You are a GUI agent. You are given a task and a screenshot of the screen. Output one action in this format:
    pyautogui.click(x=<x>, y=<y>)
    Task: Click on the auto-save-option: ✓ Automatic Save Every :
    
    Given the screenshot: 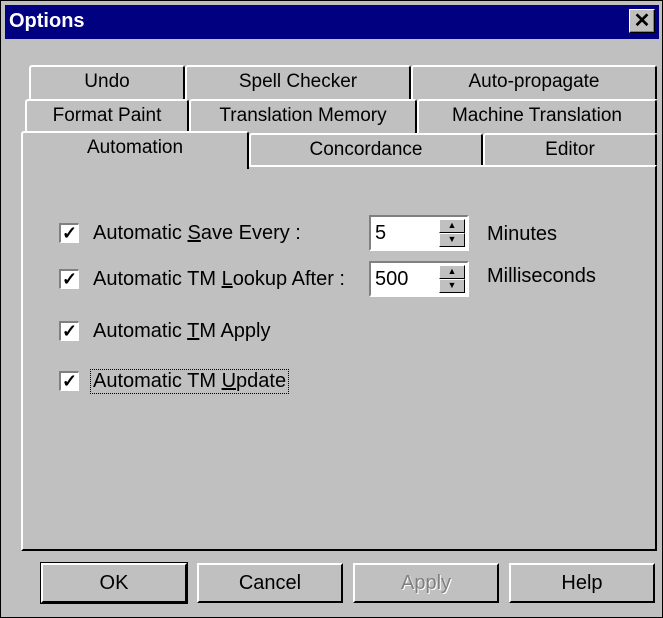 What is the action you would take?
    pyautogui.click(x=209, y=233)
    